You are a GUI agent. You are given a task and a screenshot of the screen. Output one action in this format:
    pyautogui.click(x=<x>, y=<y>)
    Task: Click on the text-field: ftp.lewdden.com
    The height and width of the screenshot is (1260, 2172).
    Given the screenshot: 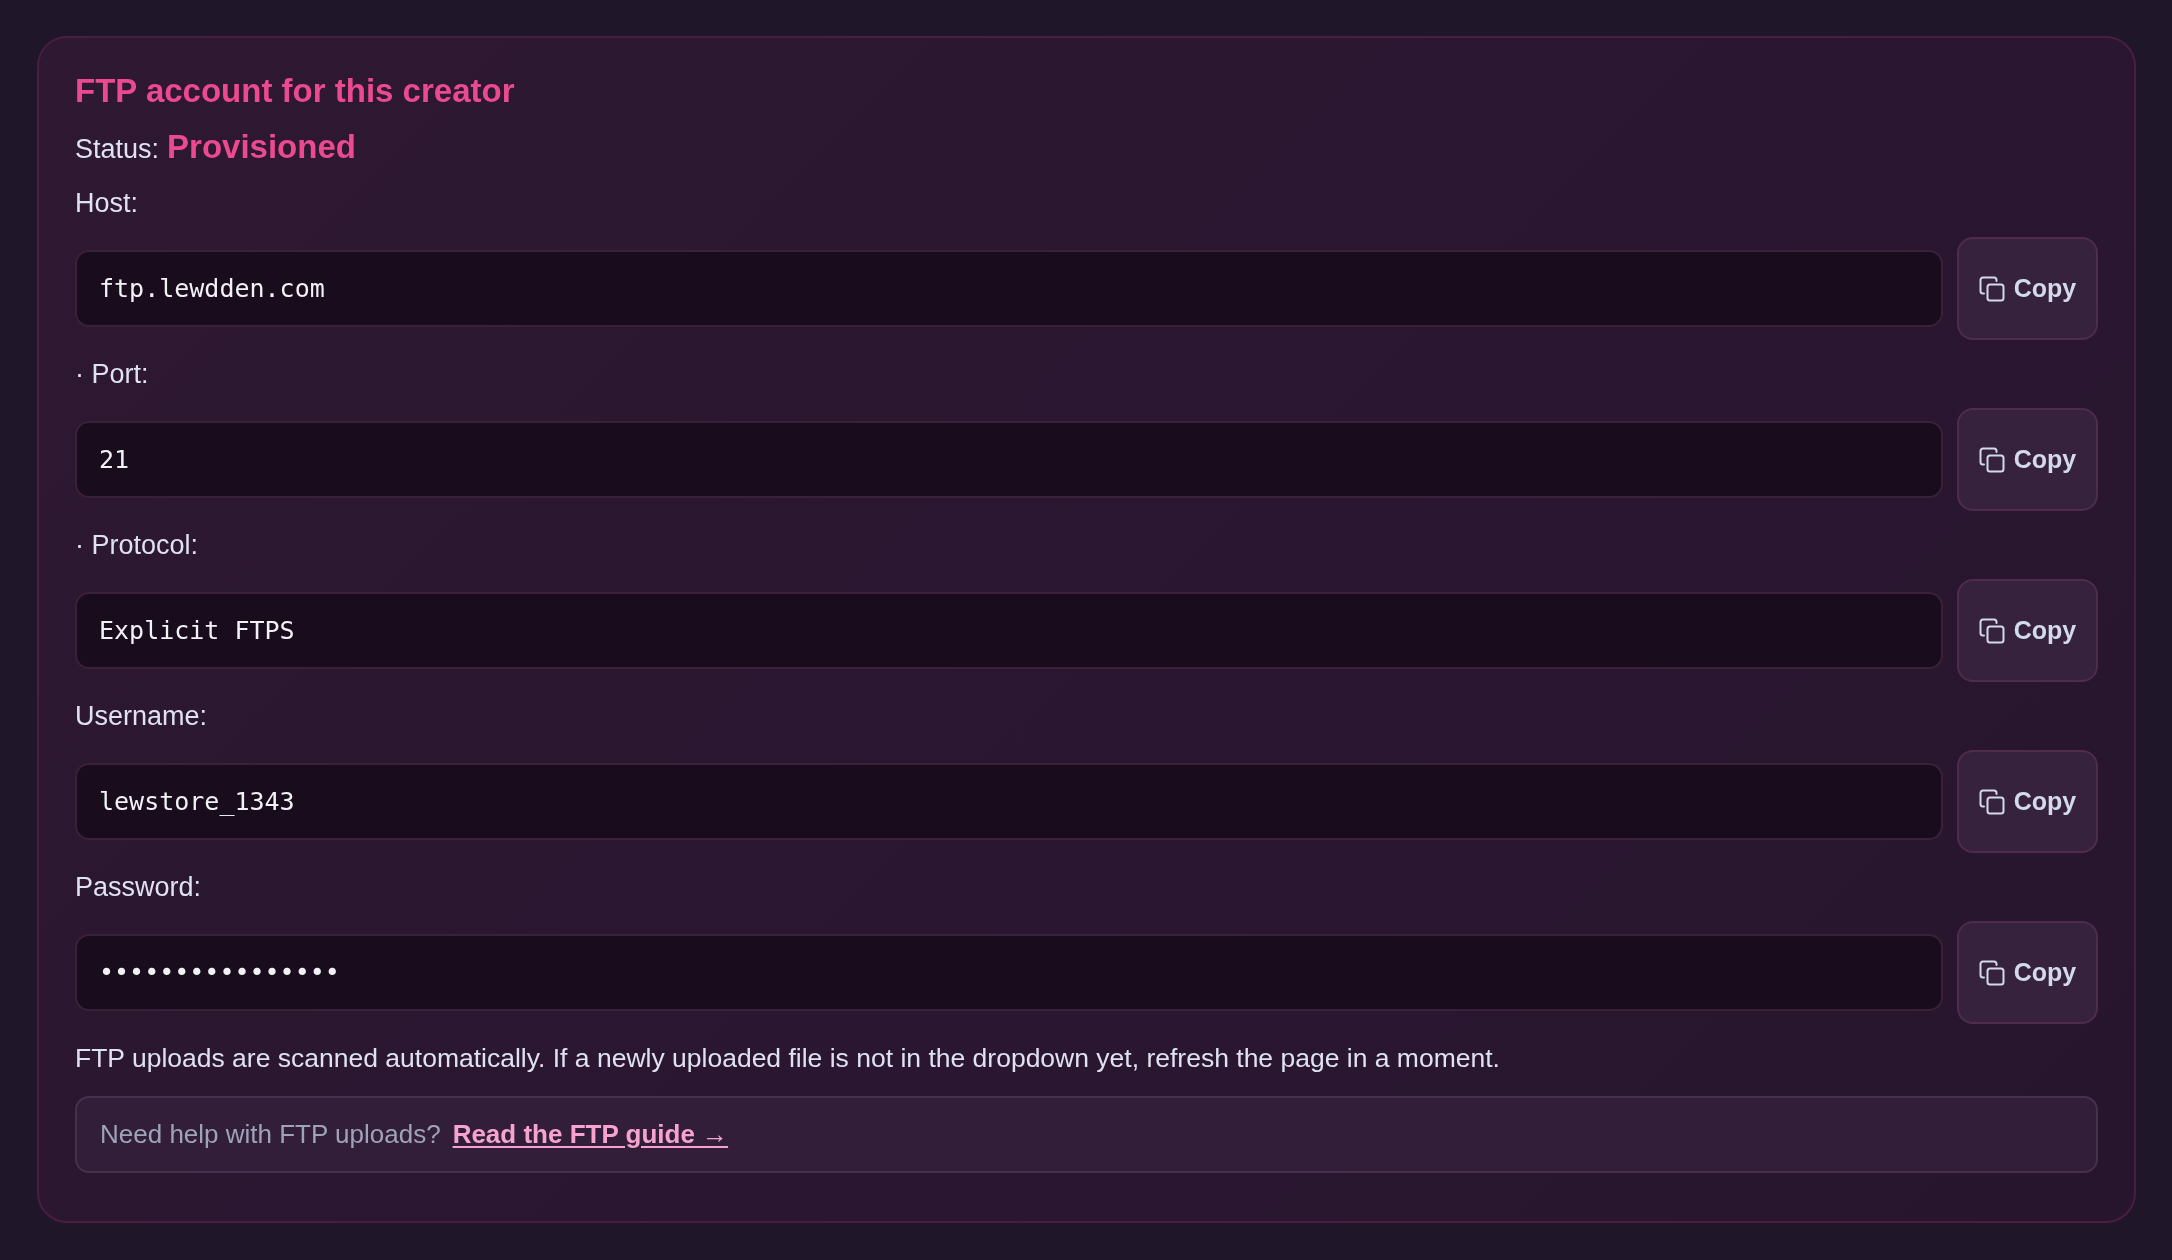 What is the action you would take?
    pyautogui.click(x=1009, y=288)
    